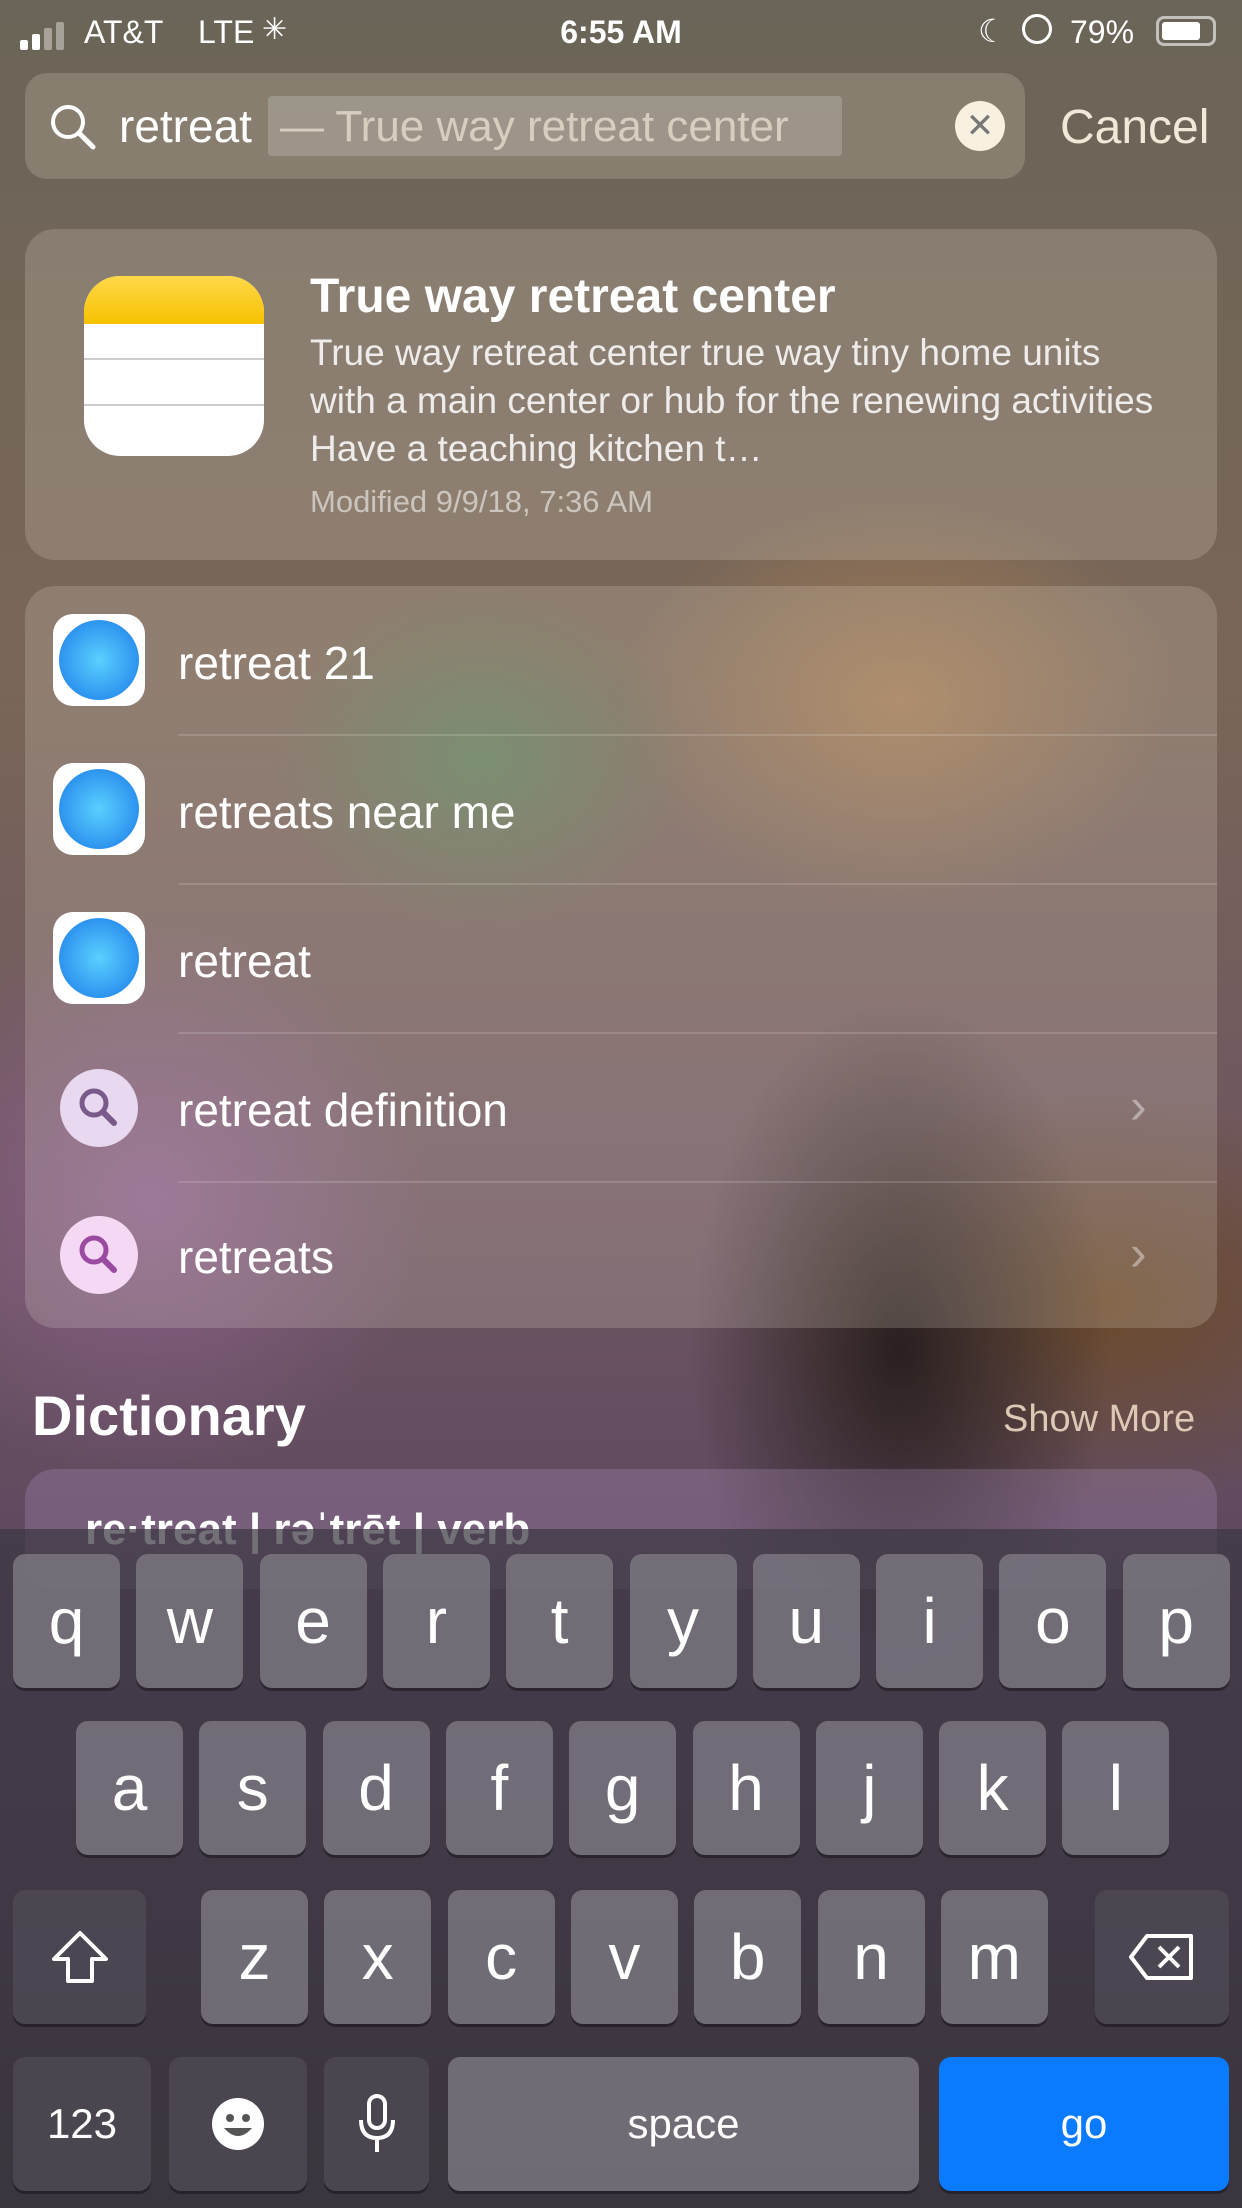 This screenshot has width=1242, height=2208. What do you see at coordinates (276, 663) in the screenshot?
I see `result-label: retreat 21` at bounding box center [276, 663].